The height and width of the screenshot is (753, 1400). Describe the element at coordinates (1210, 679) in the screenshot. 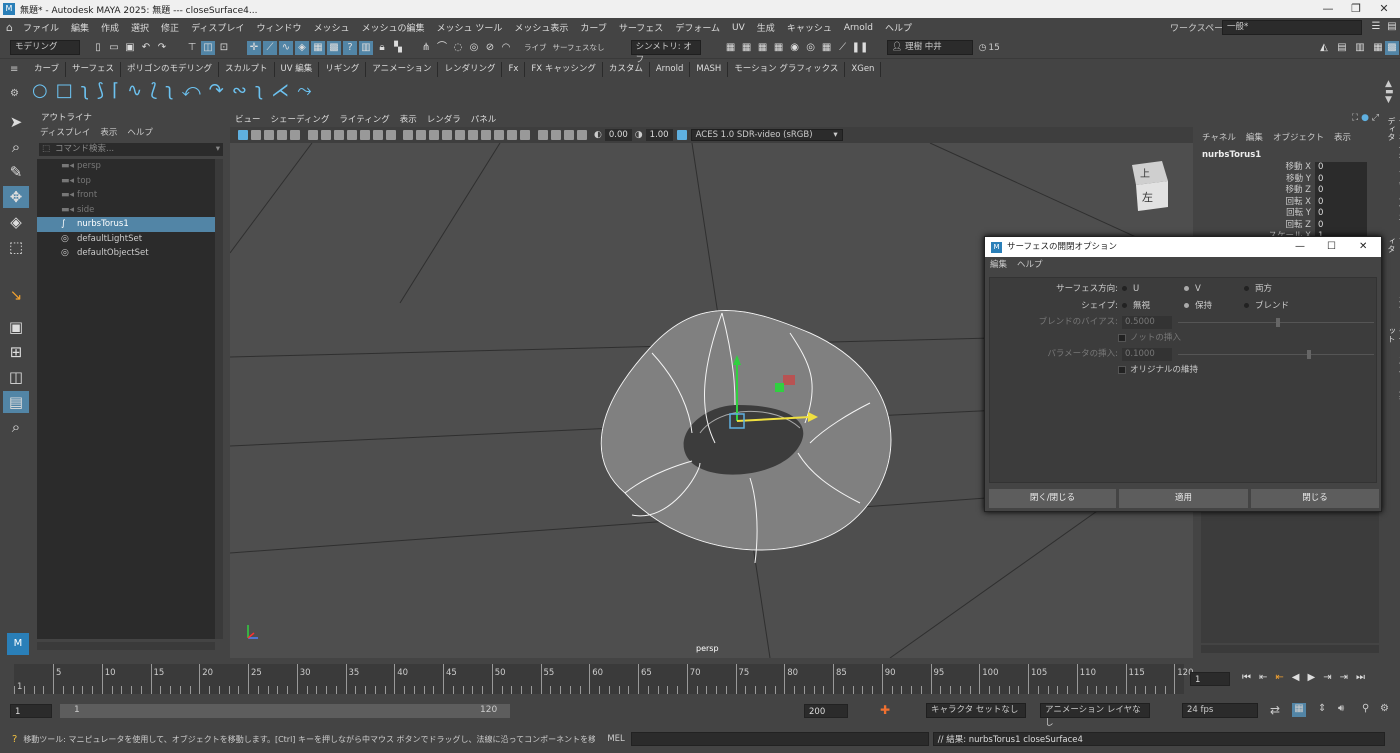

I see `current-frame-field: 1` at that location.